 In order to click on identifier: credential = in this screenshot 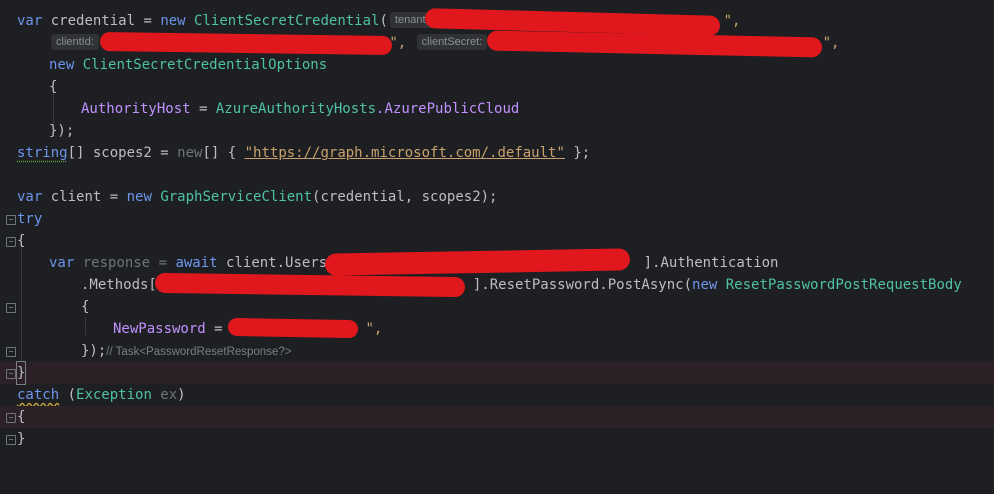, I will do `click(101, 21)`.